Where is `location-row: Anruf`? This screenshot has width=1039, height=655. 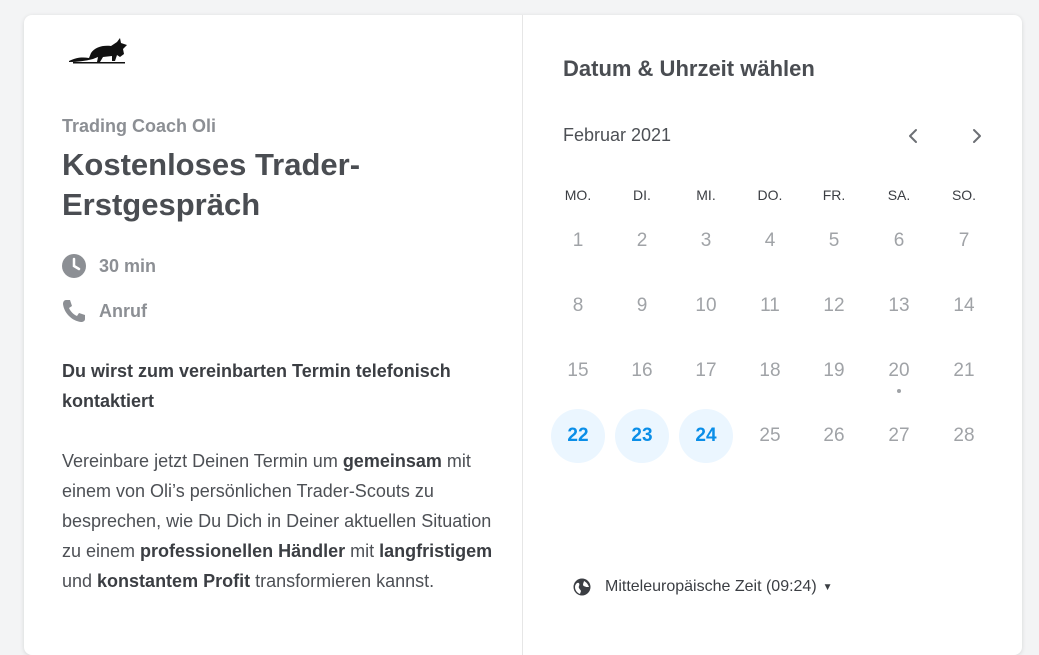 location-row: Anruf is located at coordinates (104, 311).